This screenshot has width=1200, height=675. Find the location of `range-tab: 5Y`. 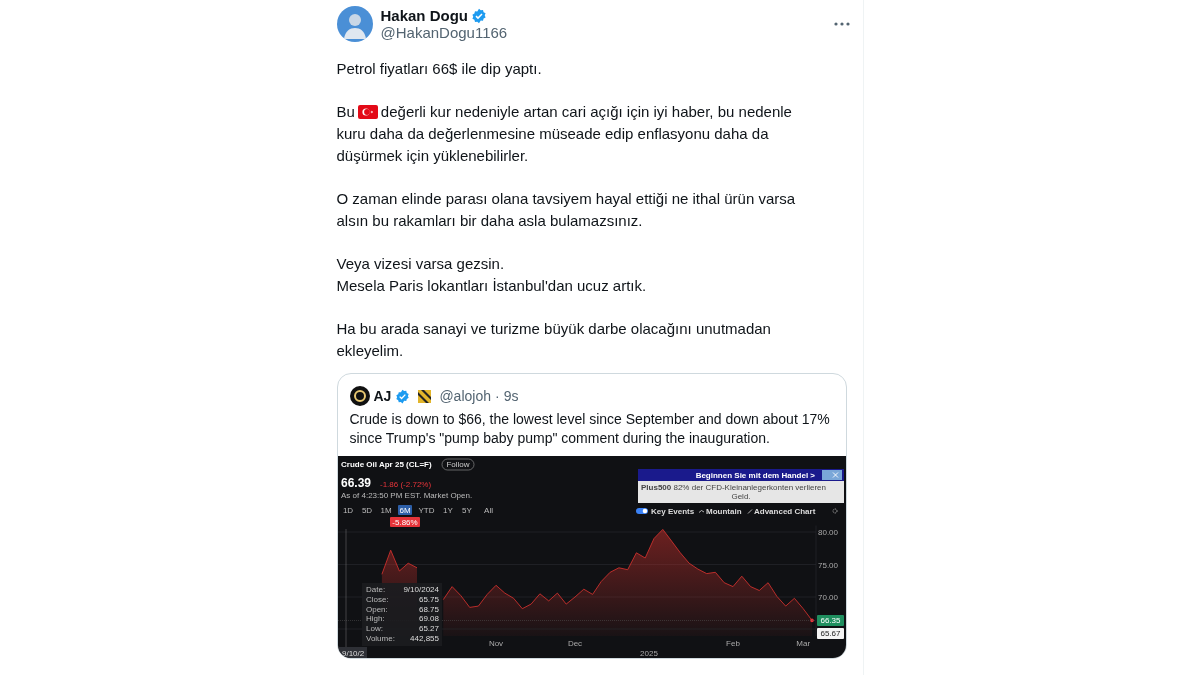

range-tab: 5Y is located at coordinates (466, 511).